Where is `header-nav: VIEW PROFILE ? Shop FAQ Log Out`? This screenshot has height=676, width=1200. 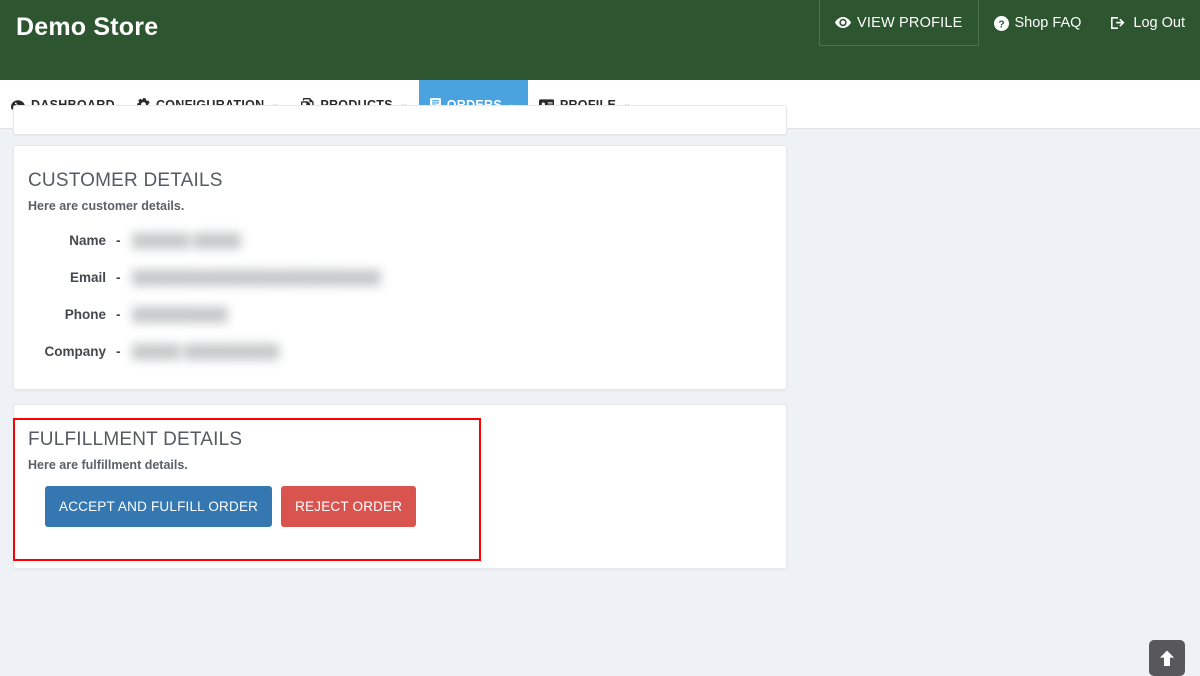
header-nav: VIEW PROFILE ? Shop FAQ Log Out is located at coordinates (1009, 23).